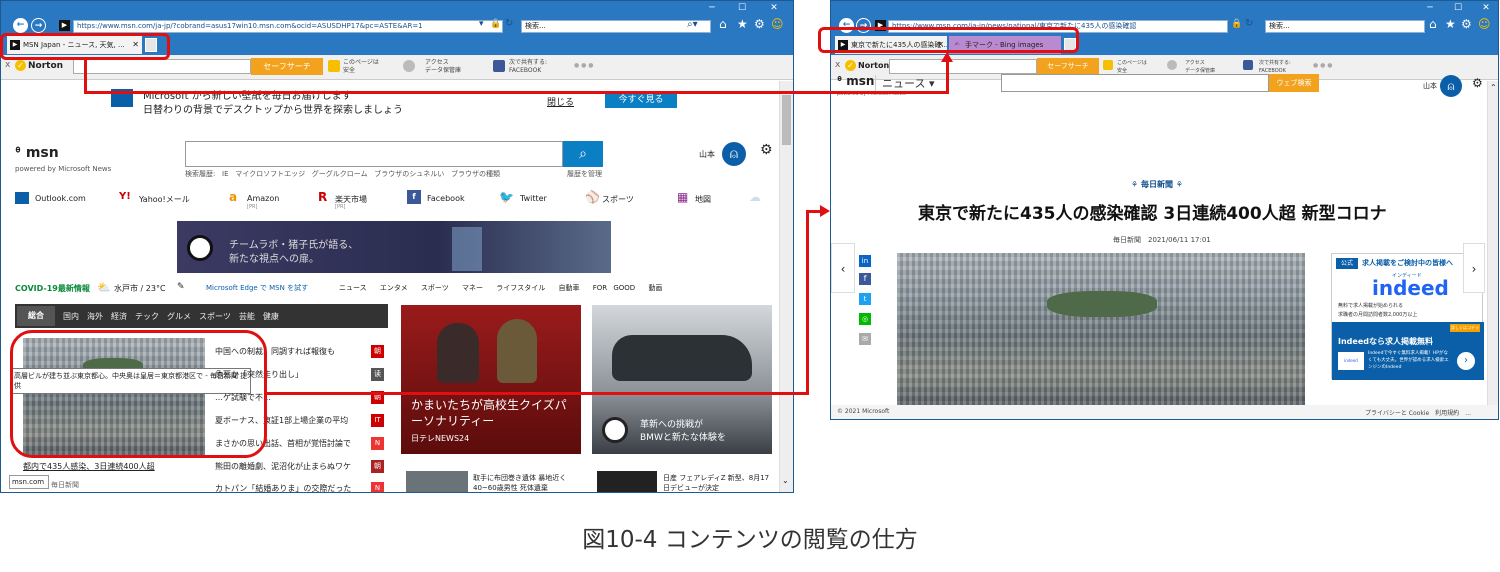 This screenshot has height=572, width=1500. Describe the element at coordinates (785, 480) in the screenshot. I see `scroll-down-icon: ⌄` at that location.